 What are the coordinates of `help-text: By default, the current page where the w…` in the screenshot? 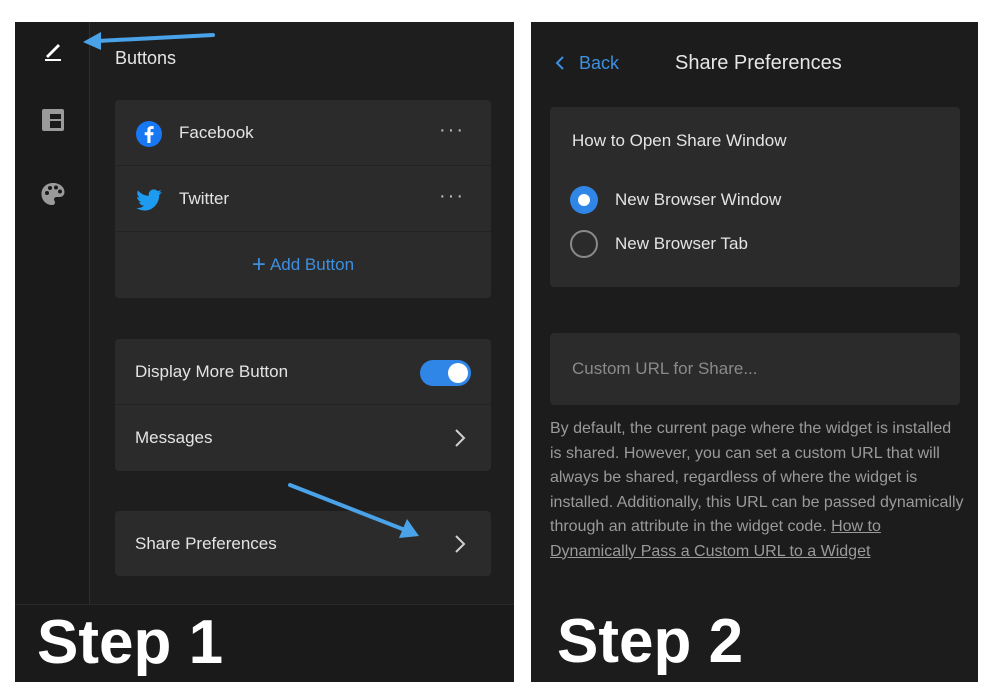 It's located at (757, 490).